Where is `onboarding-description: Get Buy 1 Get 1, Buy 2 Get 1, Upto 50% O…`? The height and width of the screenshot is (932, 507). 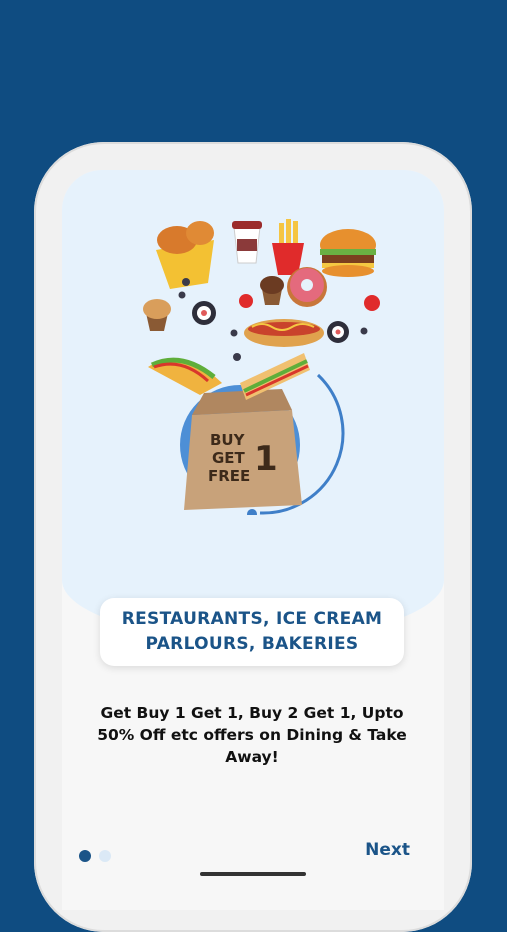
onboarding-description: Get Buy 1 Get 1, Buy 2 Get 1, Upto 50% O… is located at coordinates (252, 735).